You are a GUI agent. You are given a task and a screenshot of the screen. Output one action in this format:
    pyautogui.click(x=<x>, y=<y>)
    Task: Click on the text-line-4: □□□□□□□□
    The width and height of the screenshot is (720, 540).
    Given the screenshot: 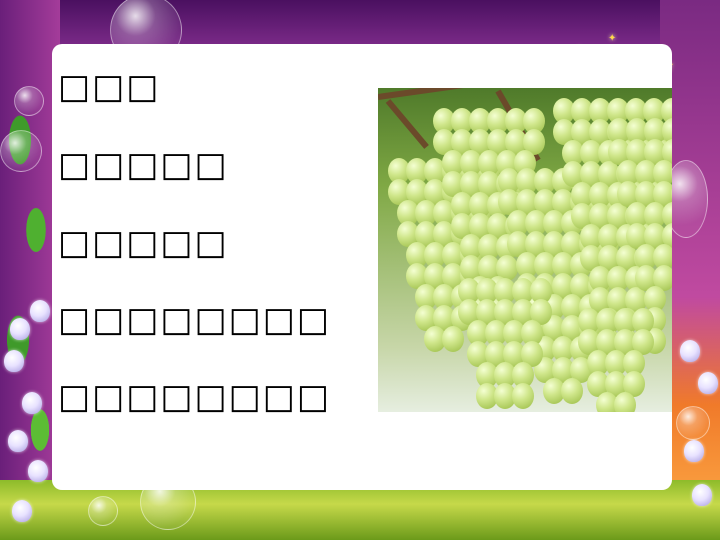 What is the action you would take?
    pyautogui.click(x=194, y=320)
    